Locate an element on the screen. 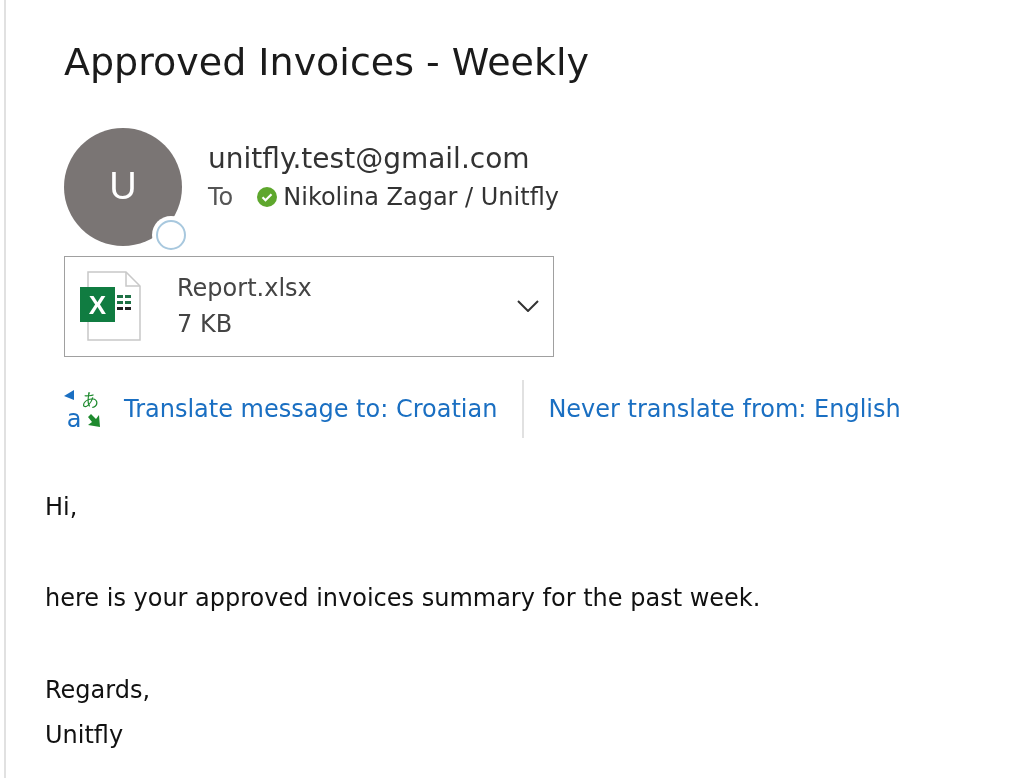 This screenshot has width=1024, height=778. chevron-down-icon is located at coordinates (528, 306).